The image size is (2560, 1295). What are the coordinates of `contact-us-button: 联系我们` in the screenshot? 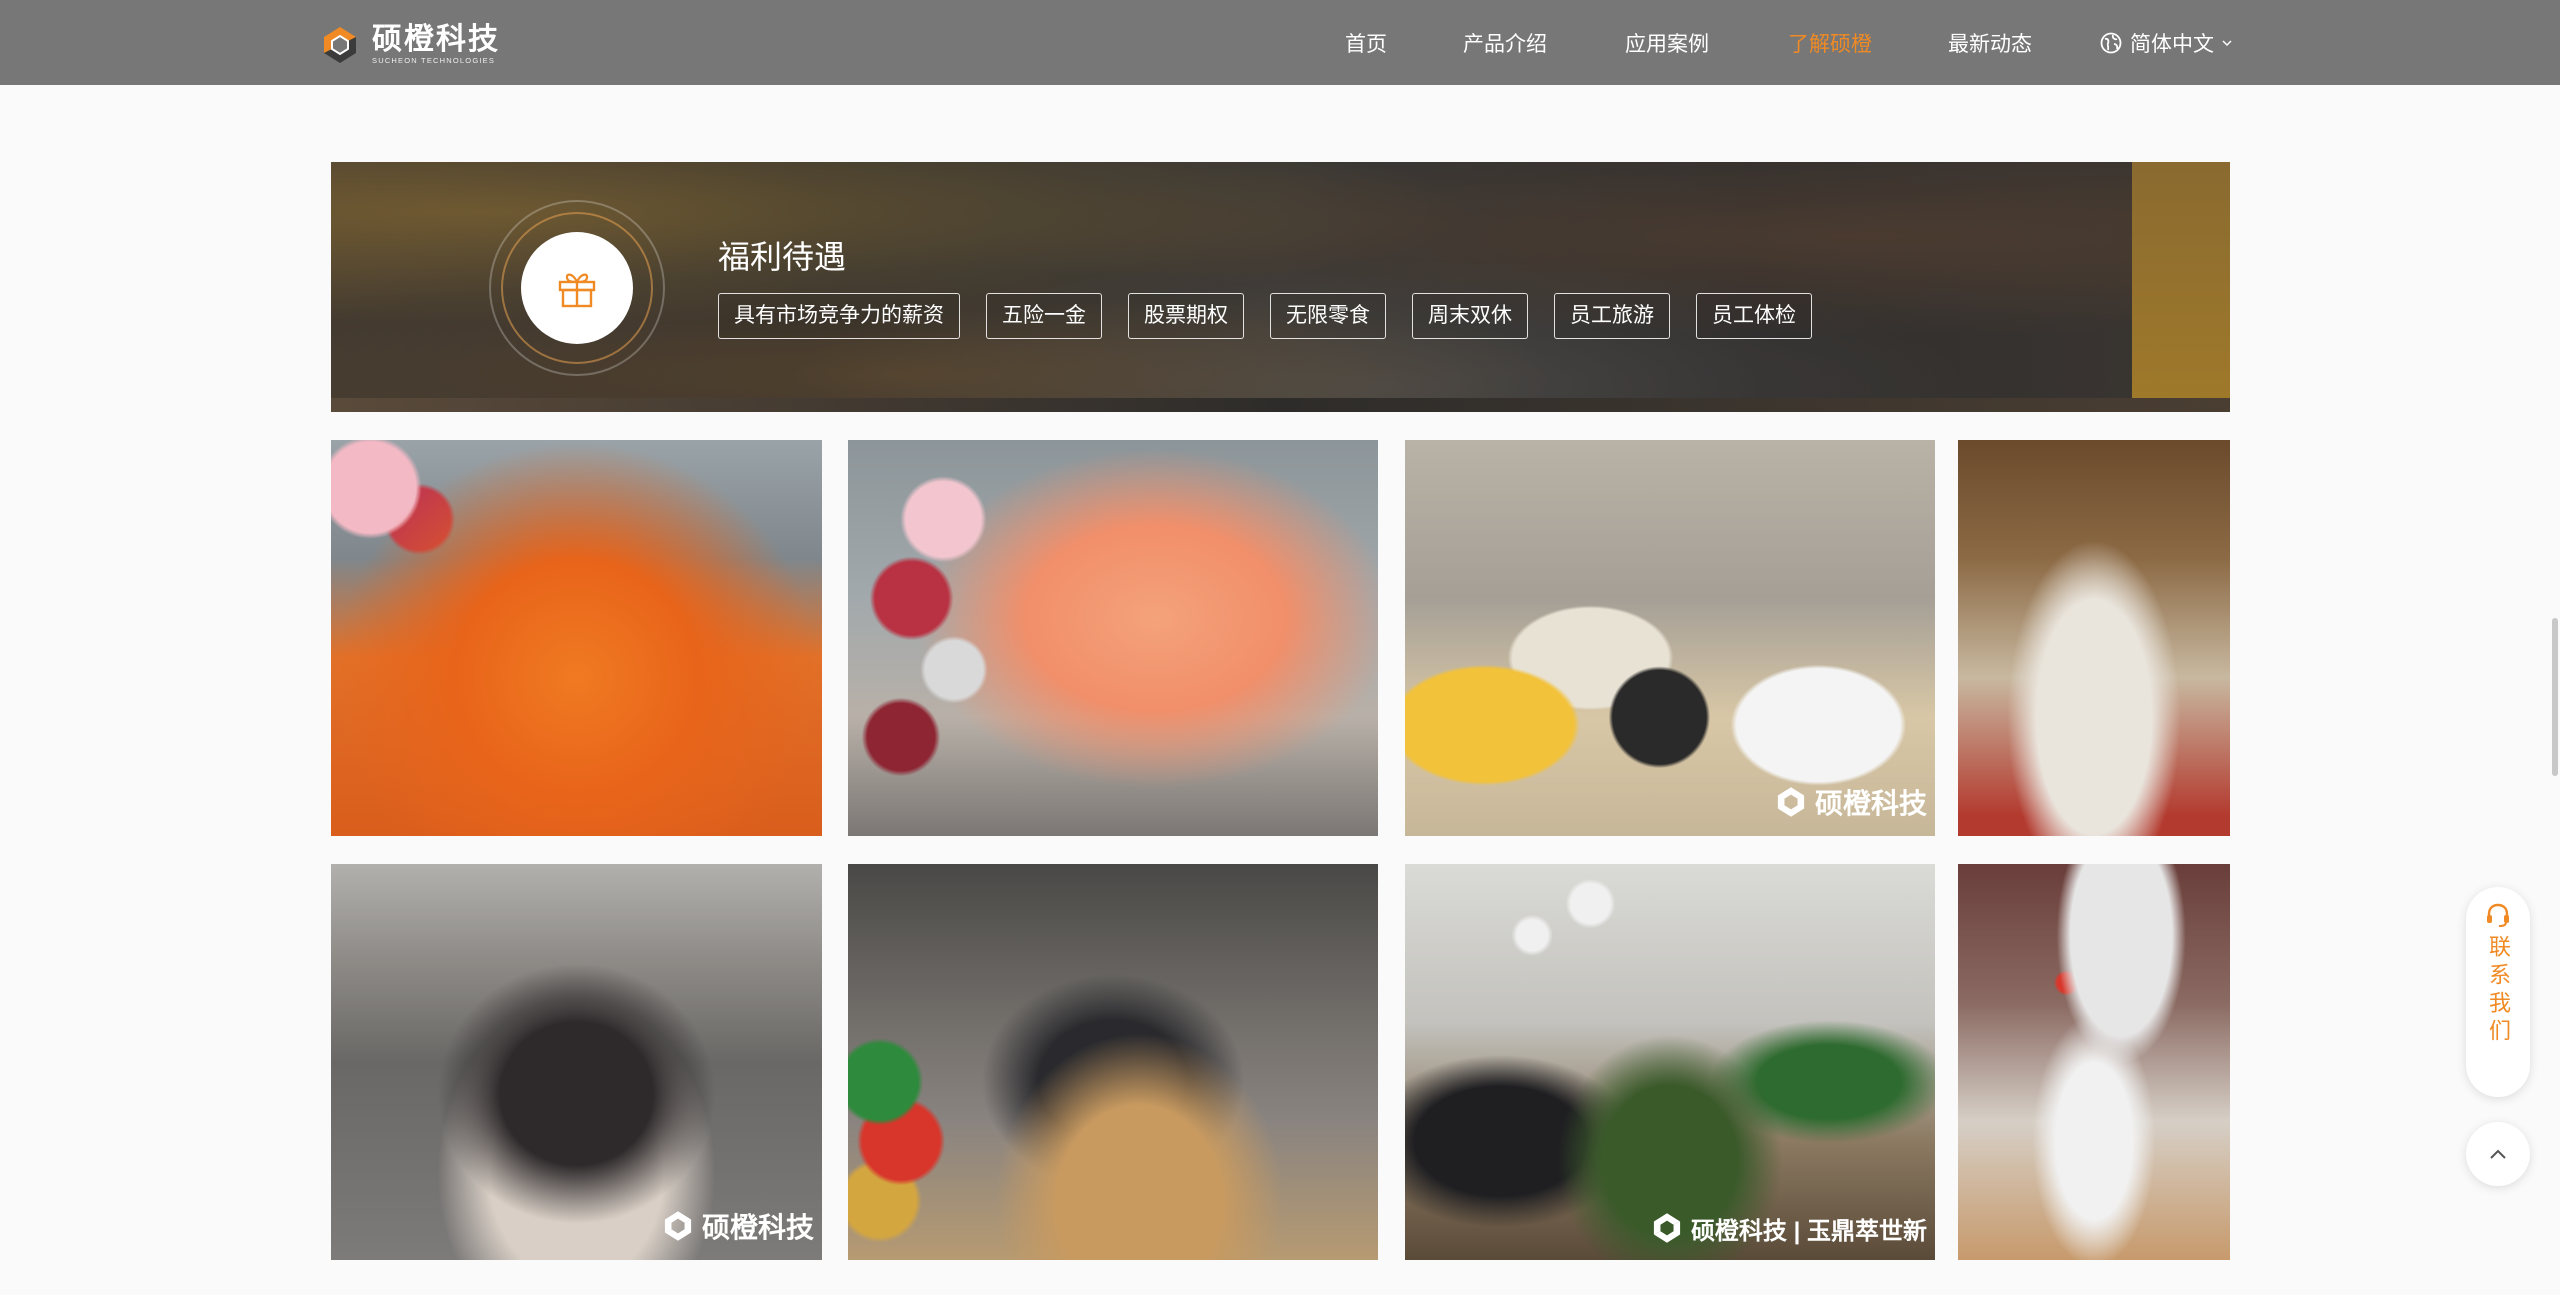 It's located at (2498, 992).